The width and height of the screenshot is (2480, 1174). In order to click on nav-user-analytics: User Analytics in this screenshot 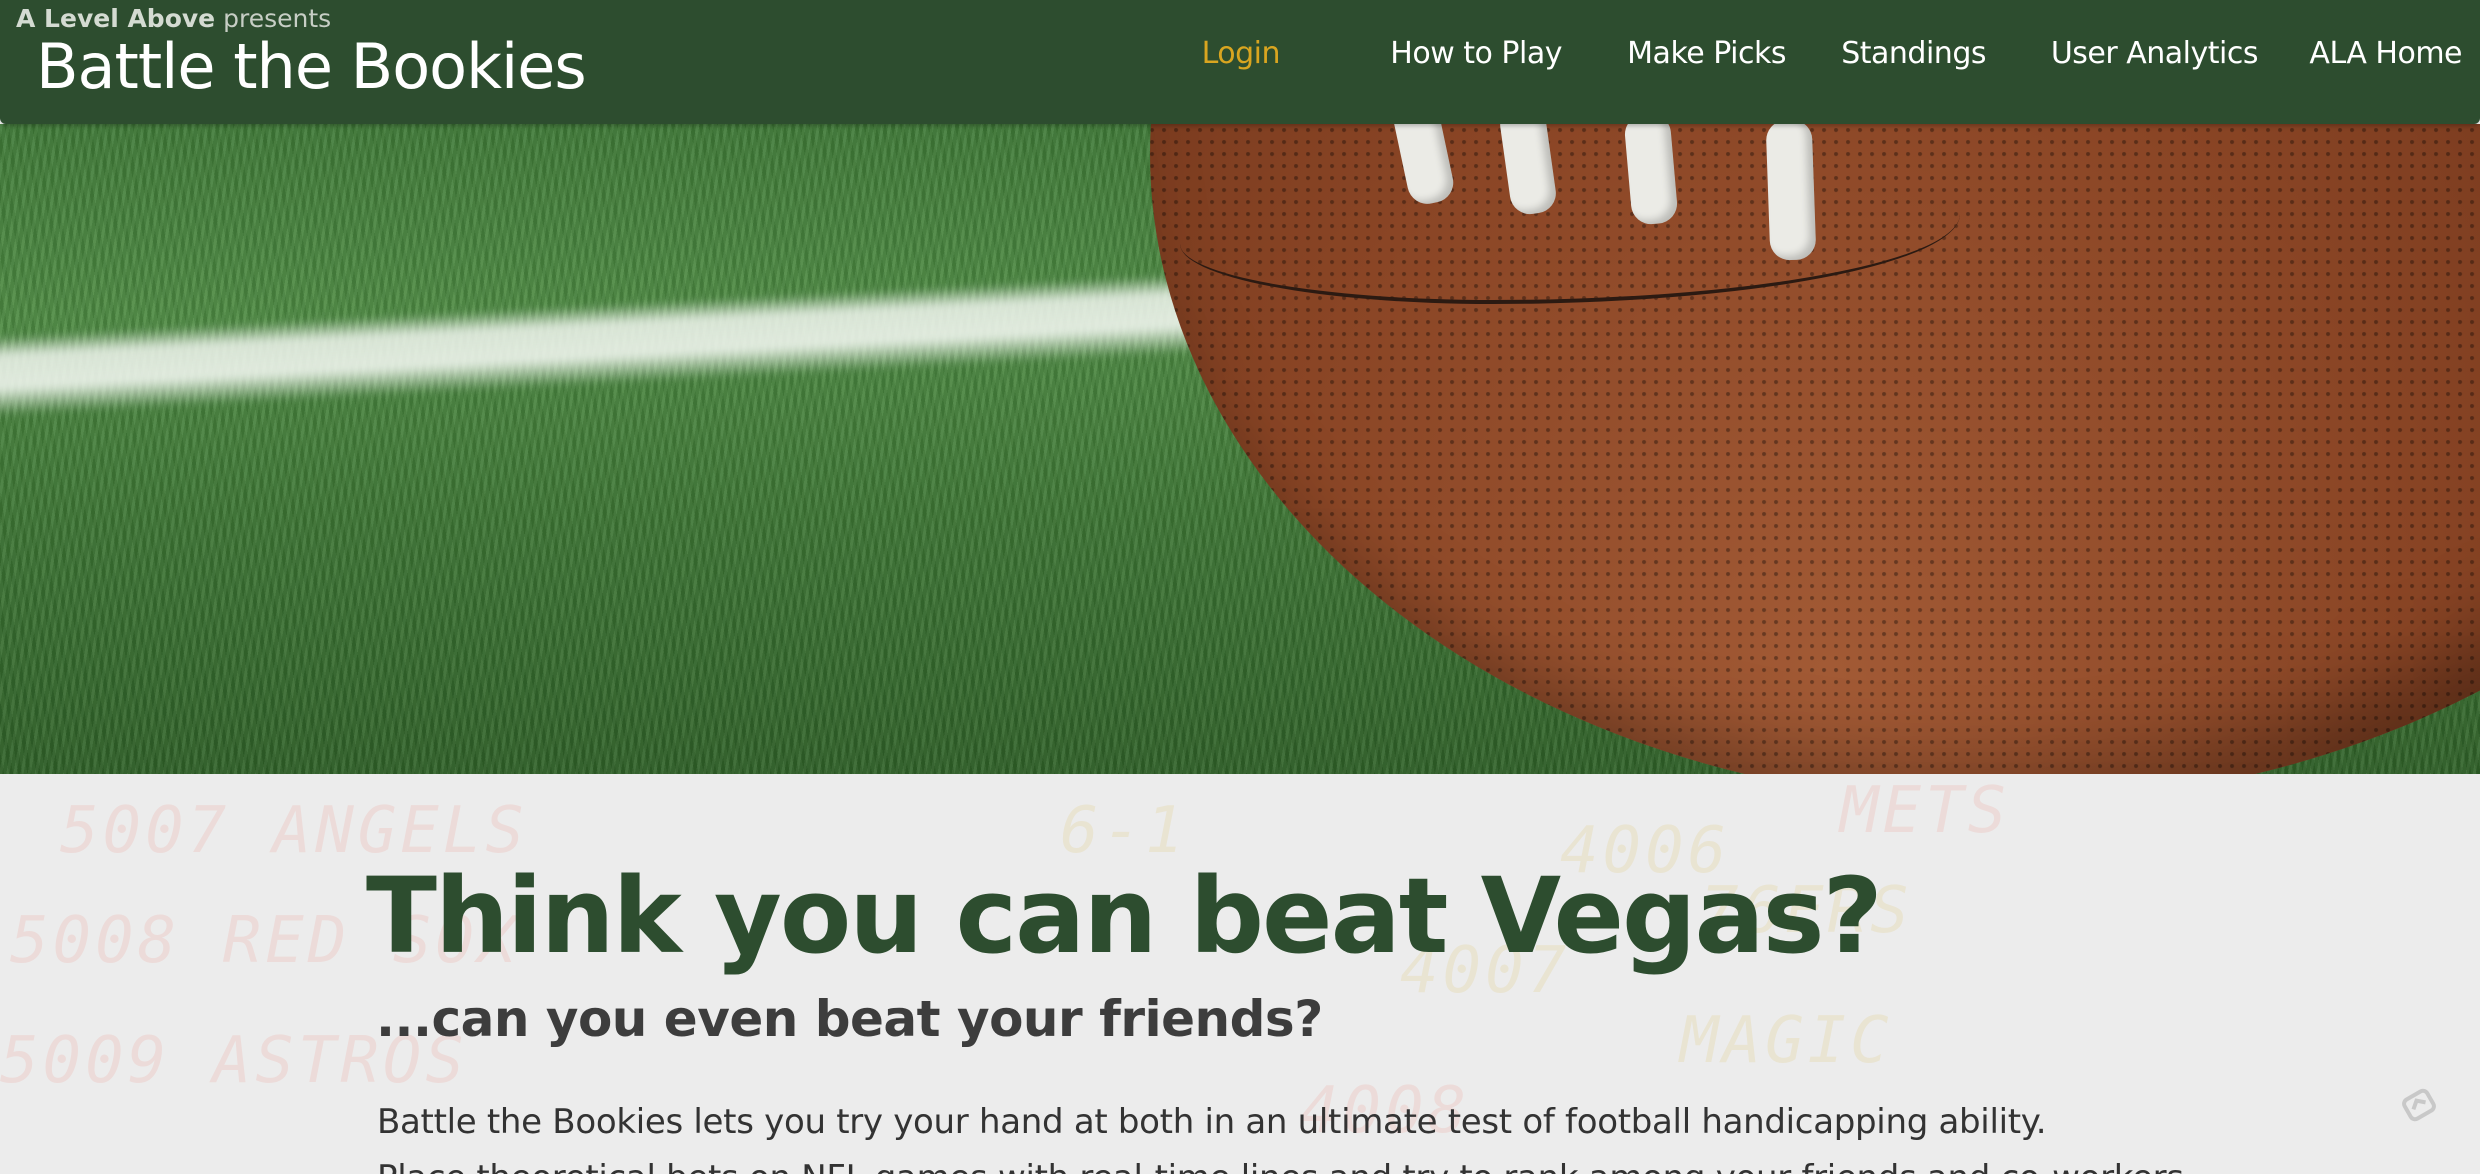, I will do `click(2155, 53)`.